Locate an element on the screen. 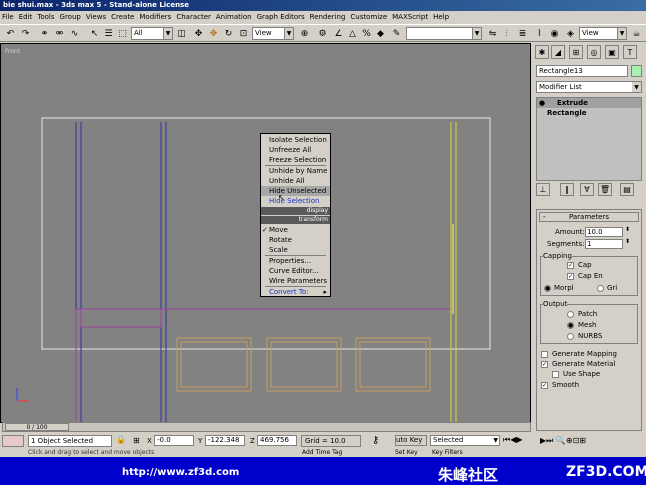  z-coordinate-field: 469.756 is located at coordinates (277, 440).